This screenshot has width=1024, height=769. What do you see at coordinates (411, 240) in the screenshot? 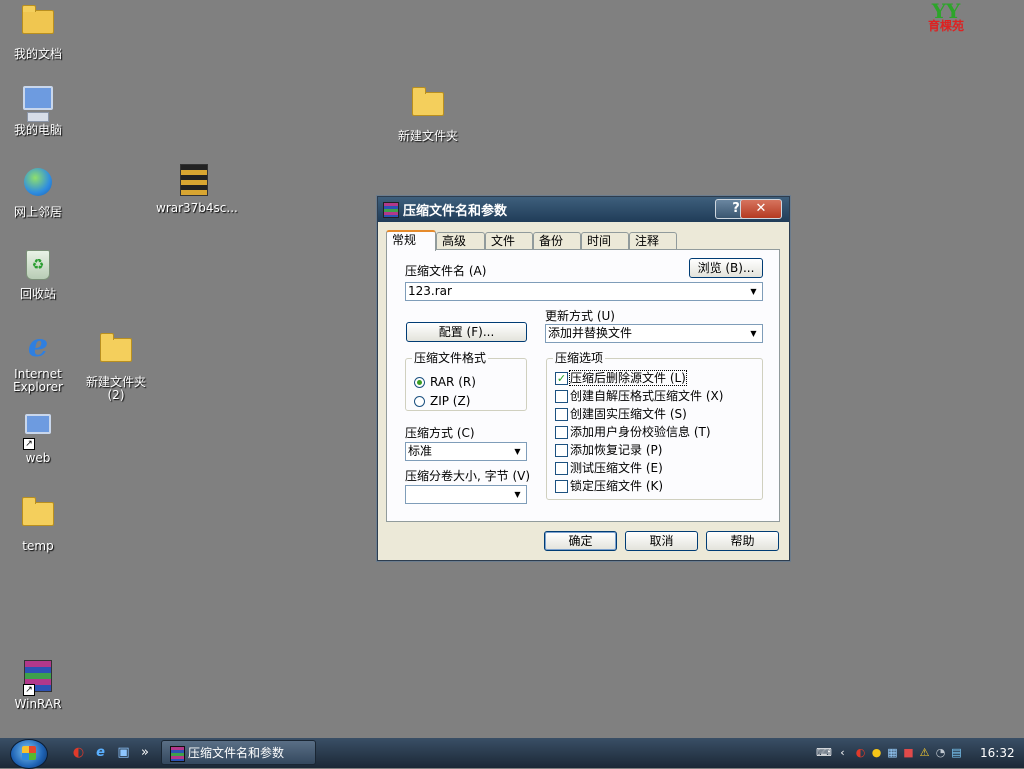
I see `tab-general: 常规` at bounding box center [411, 240].